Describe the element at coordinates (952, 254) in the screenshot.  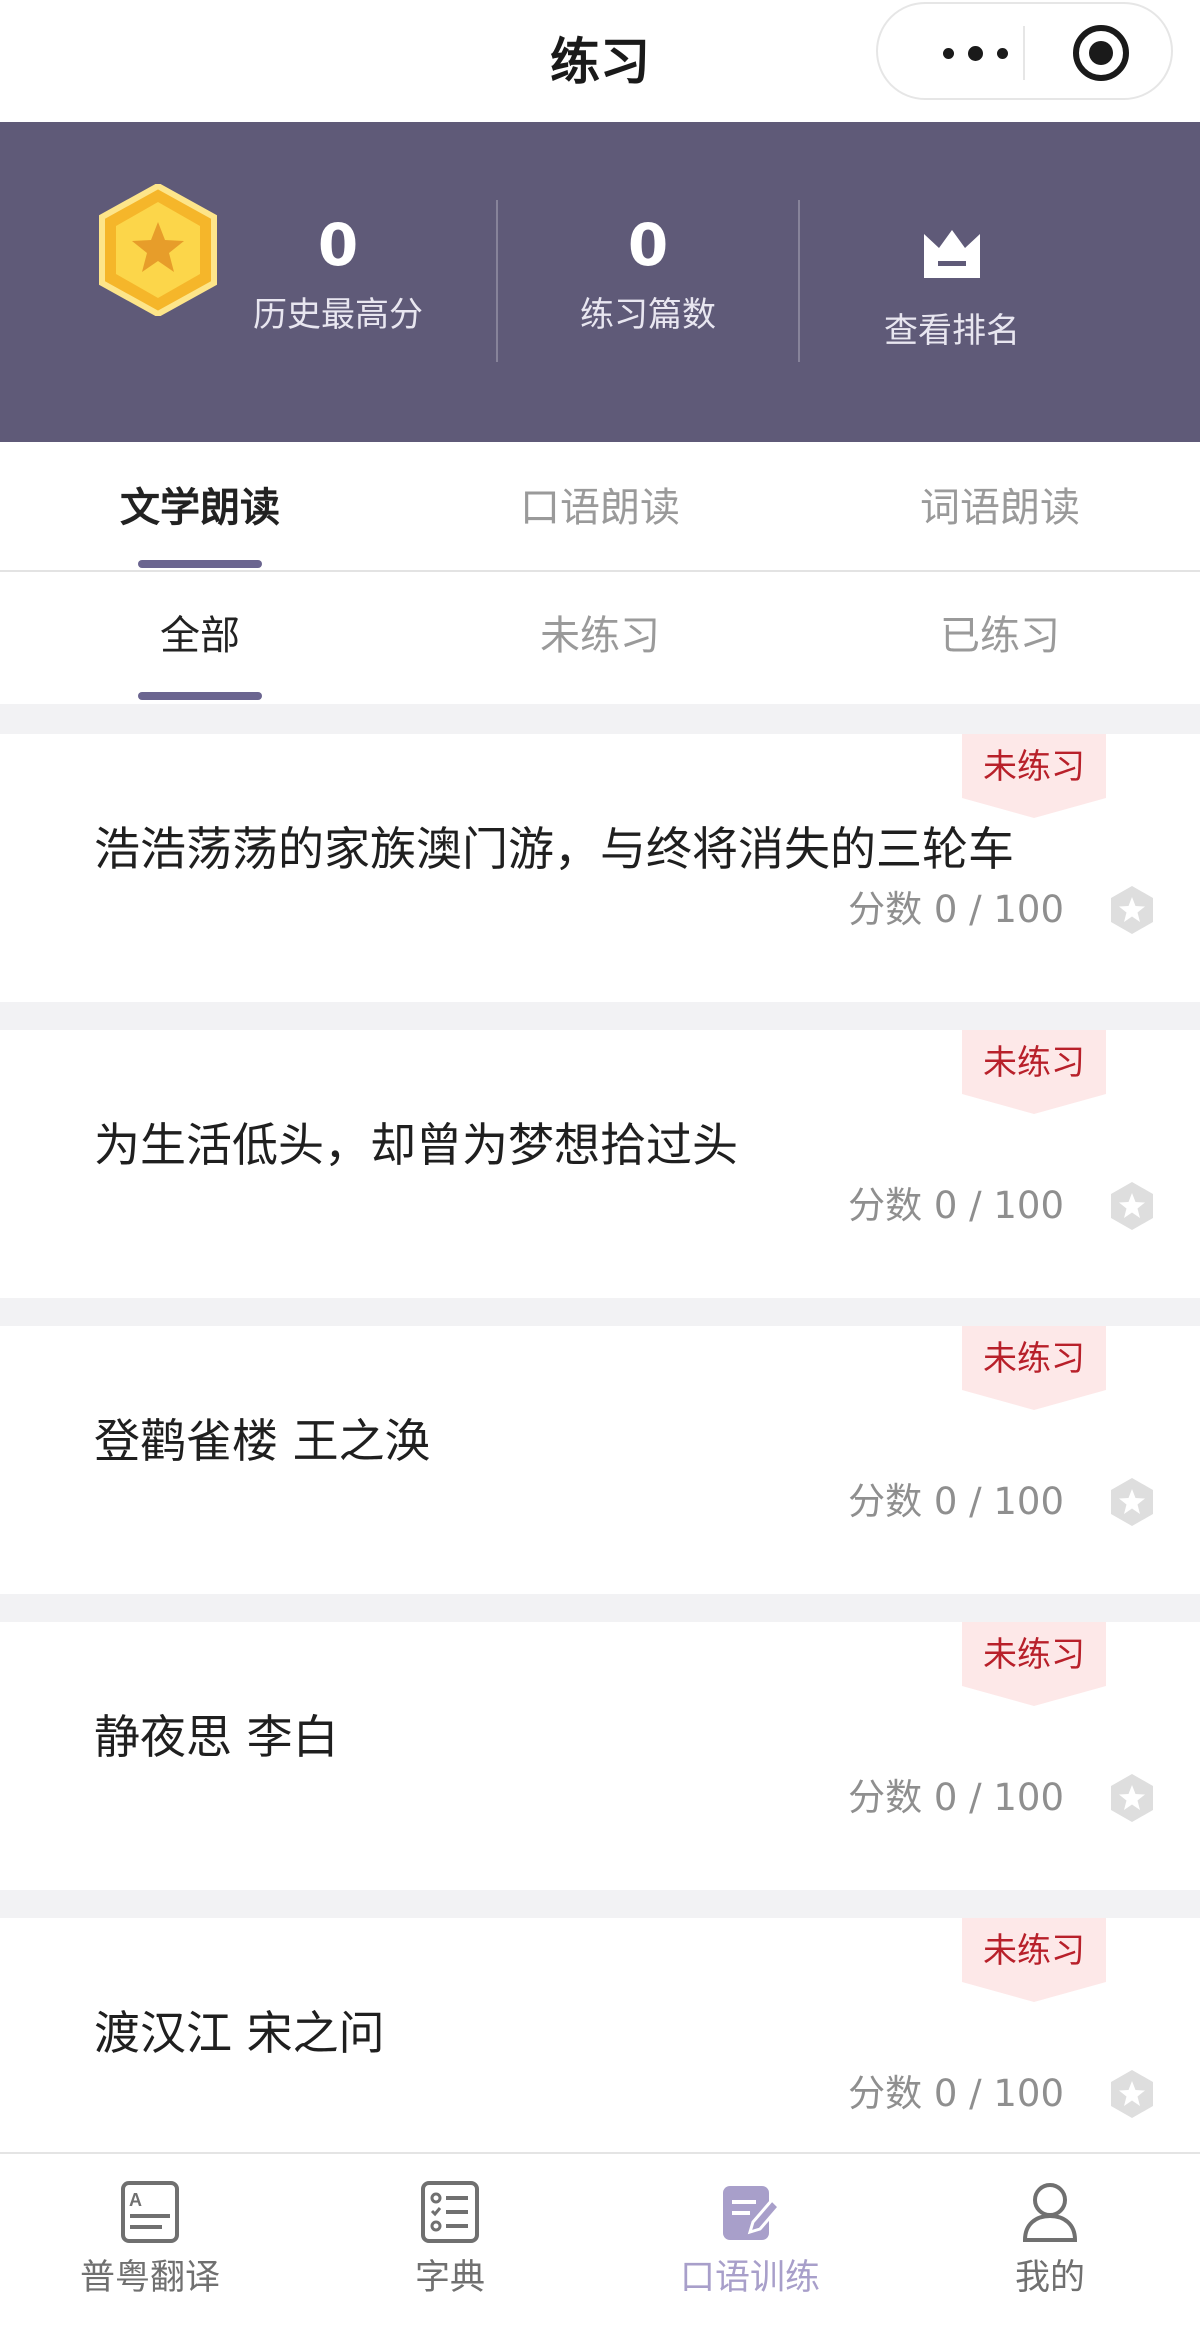
I see `crown-icon` at that location.